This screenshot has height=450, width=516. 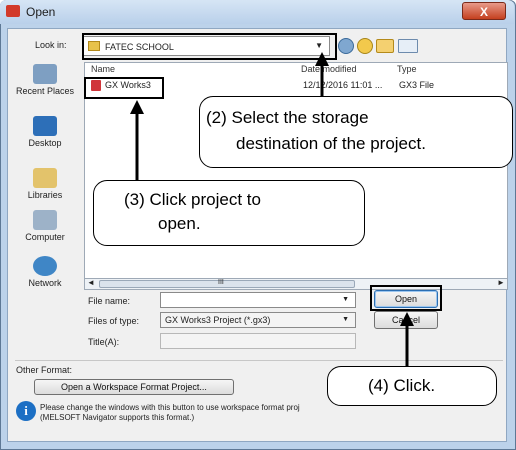 I want to click on callout-2-line2: destination of the project., so click(x=331, y=143).